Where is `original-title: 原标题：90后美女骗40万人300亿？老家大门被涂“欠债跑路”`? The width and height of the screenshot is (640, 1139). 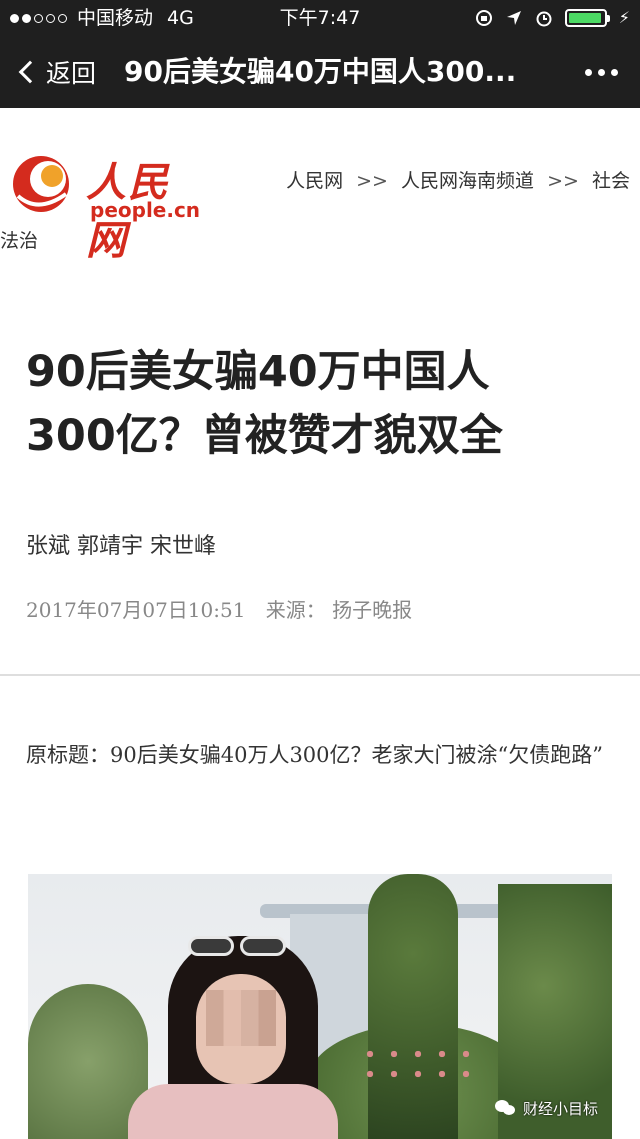 original-title: 原标题：90后美女骗40万人300亿？老家大门被涂“欠债跑路” is located at coordinates (314, 755).